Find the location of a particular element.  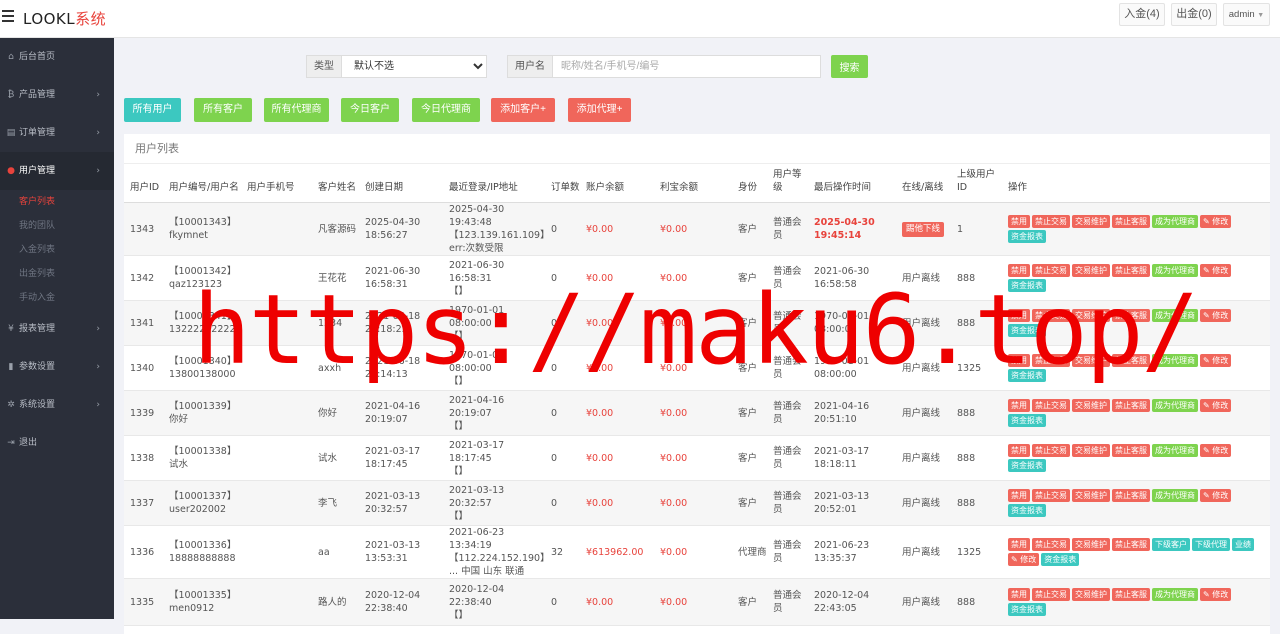

quick-filter-button-2: 所有代理商 is located at coordinates (296, 110).